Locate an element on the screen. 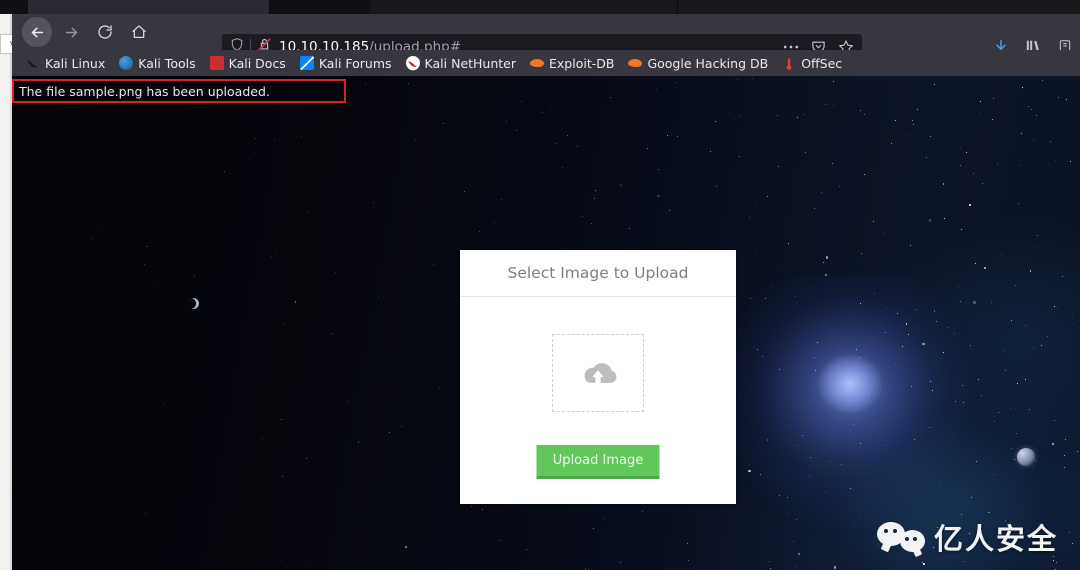 The height and width of the screenshot is (570, 1080). bookmark-kali-forums: Kali Forums is located at coordinates (345, 63).